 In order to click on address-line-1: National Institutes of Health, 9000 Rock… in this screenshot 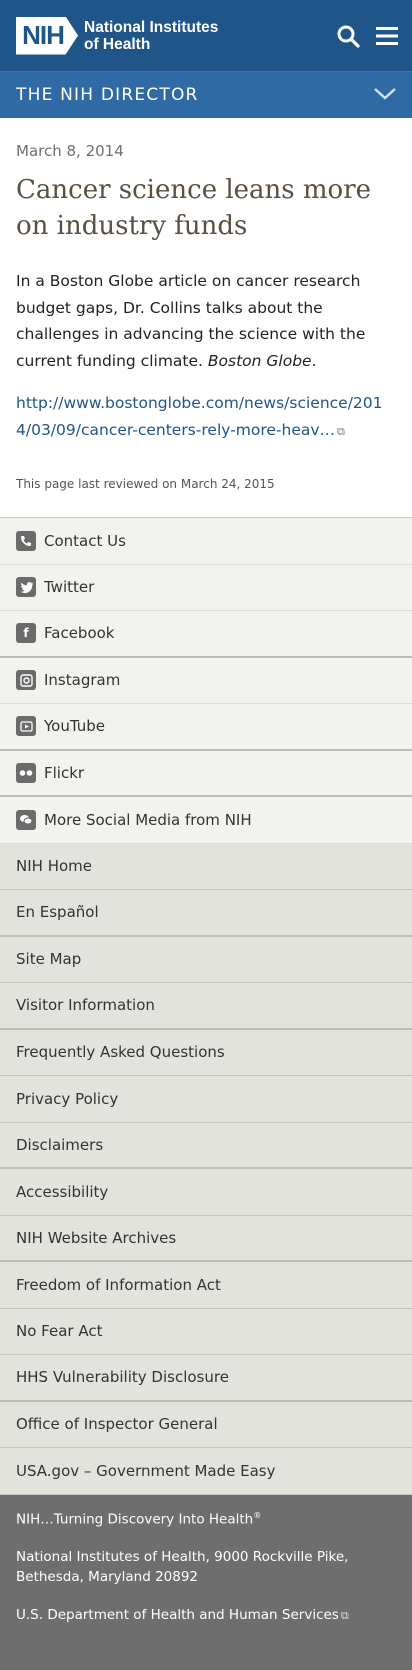, I will do `click(182, 1557)`.